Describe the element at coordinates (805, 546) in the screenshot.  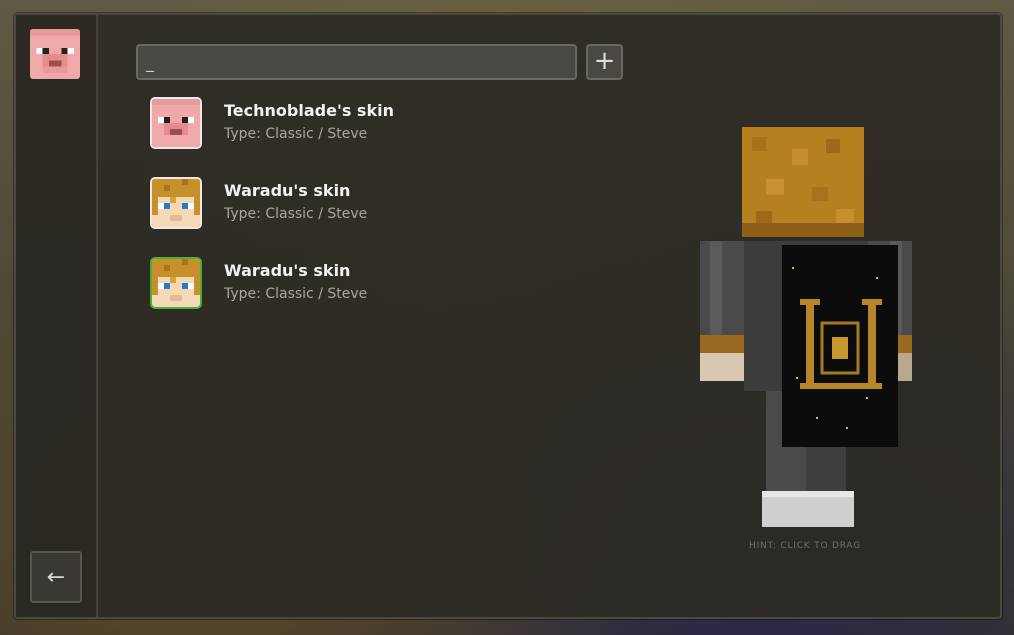
I see `preview-hint: HINT: CLICK TO DRAG` at that location.